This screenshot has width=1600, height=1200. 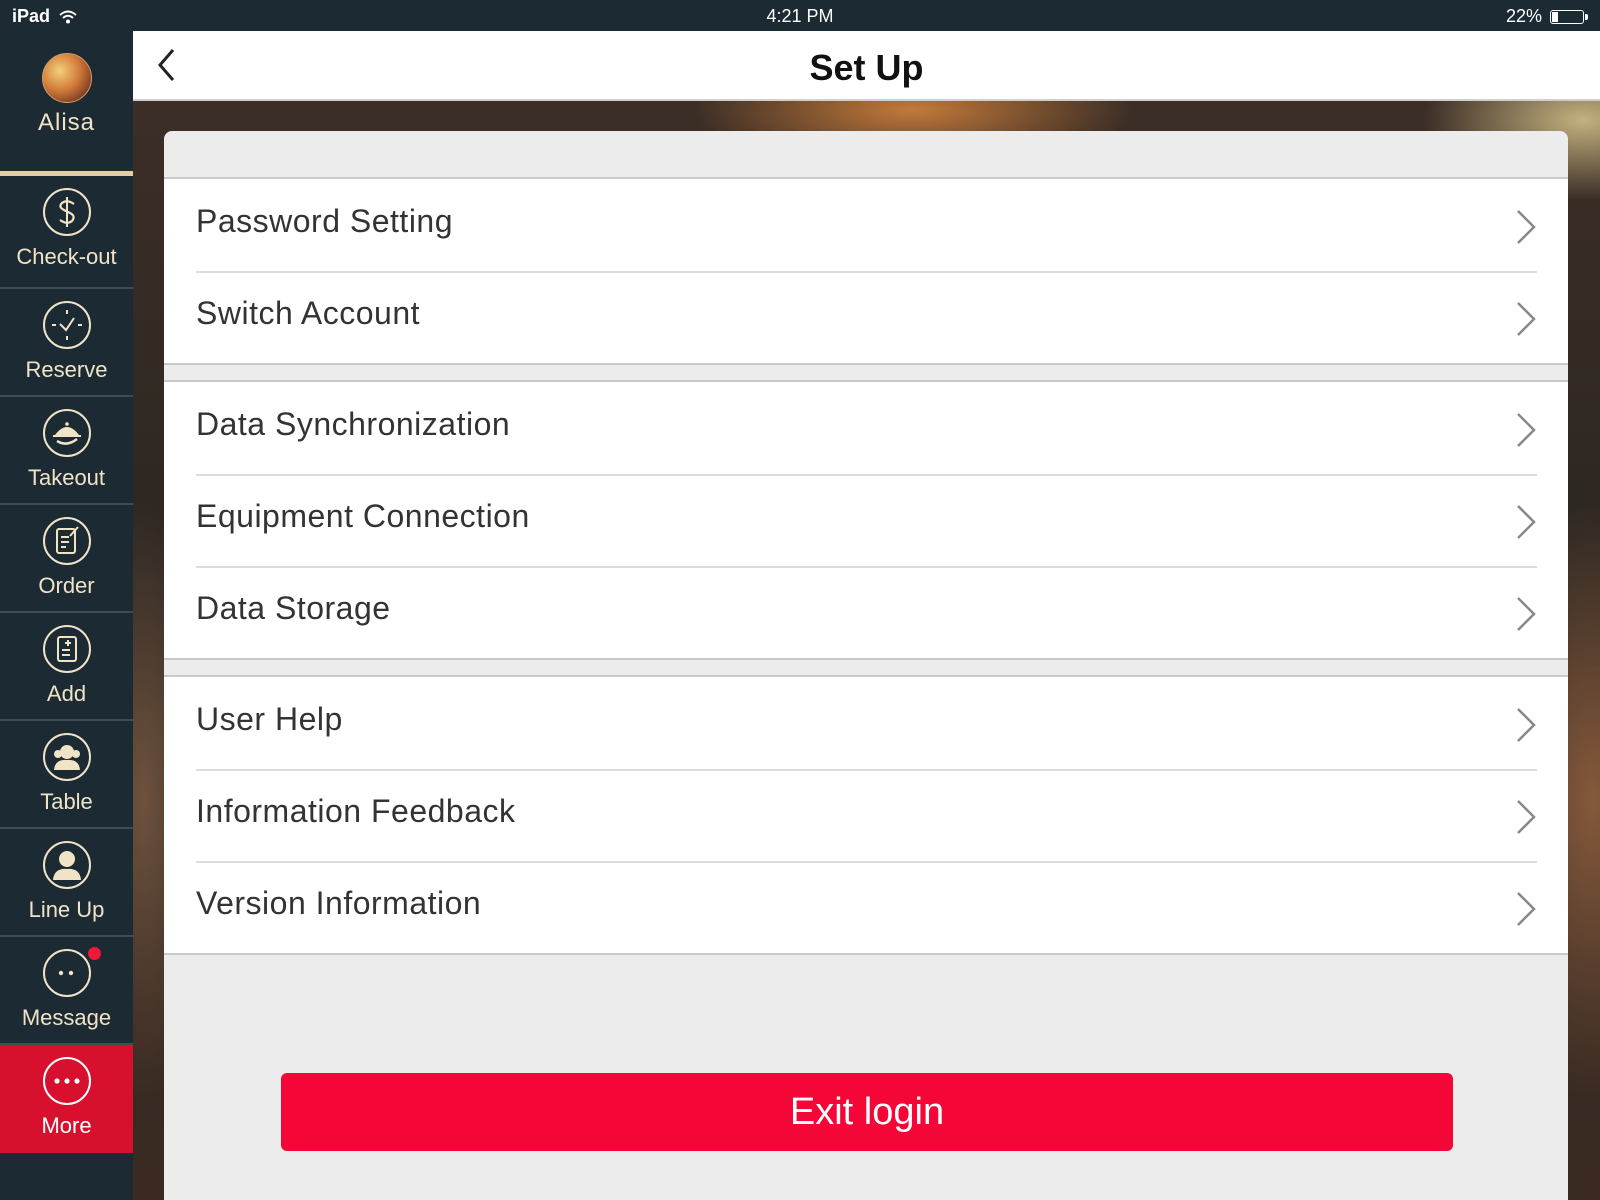 What do you see at coordinates (66, 212) in the screenshot?
I see `dollar-icon` at bounding box center [66, 212].